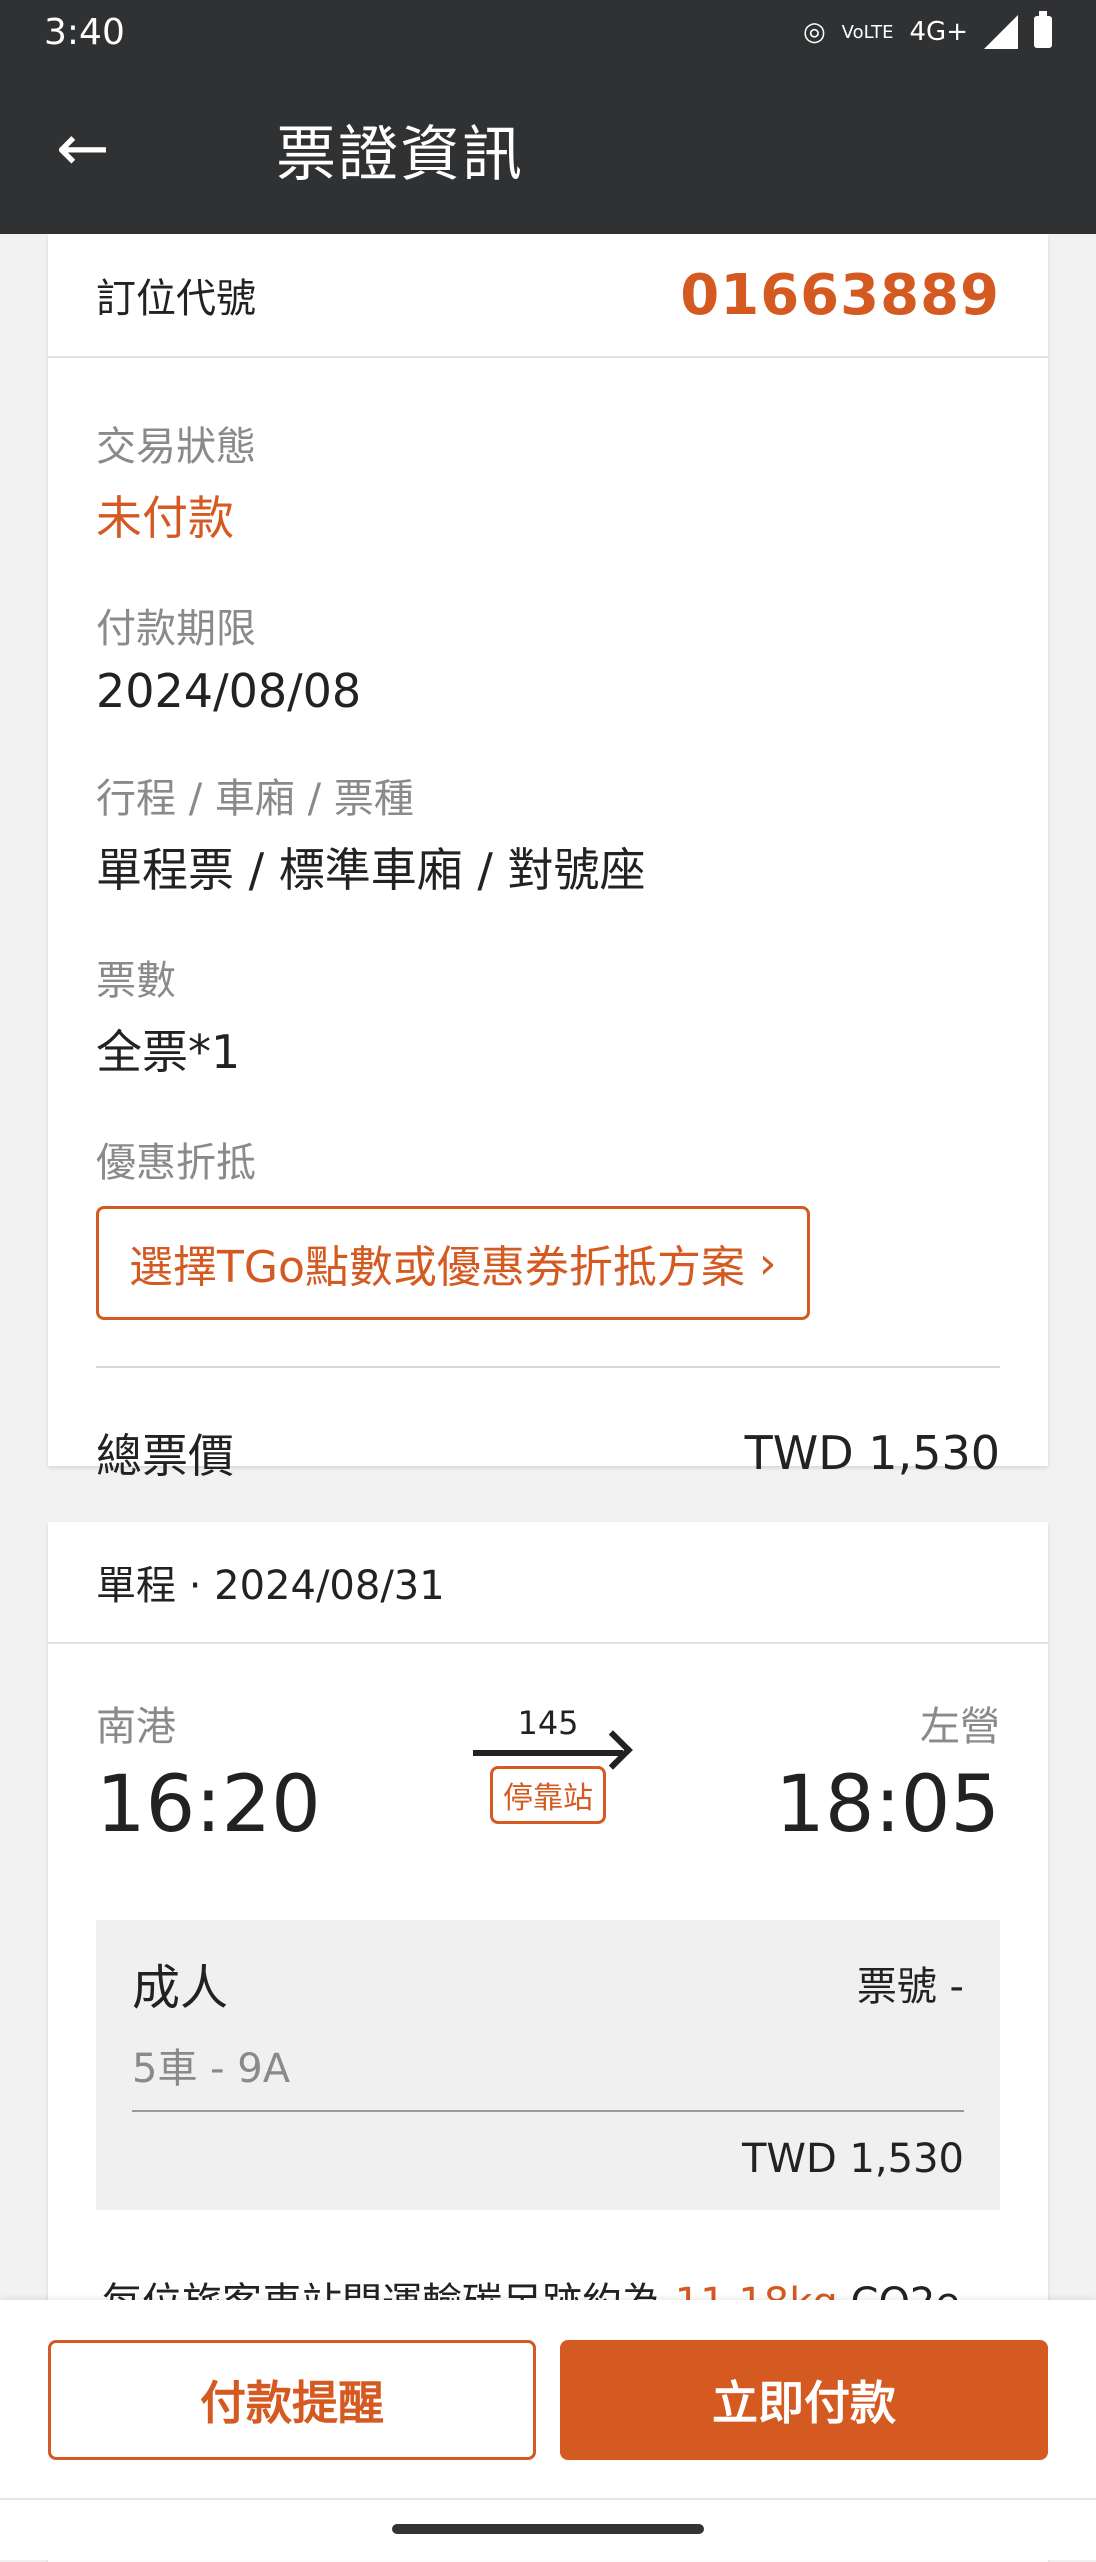 This screenshot has width=1096, height=2562. What do you see at coordinates (840, 295) in the screenshot?
I see `booking-code: 01663889` at bounding box center [840, 295].